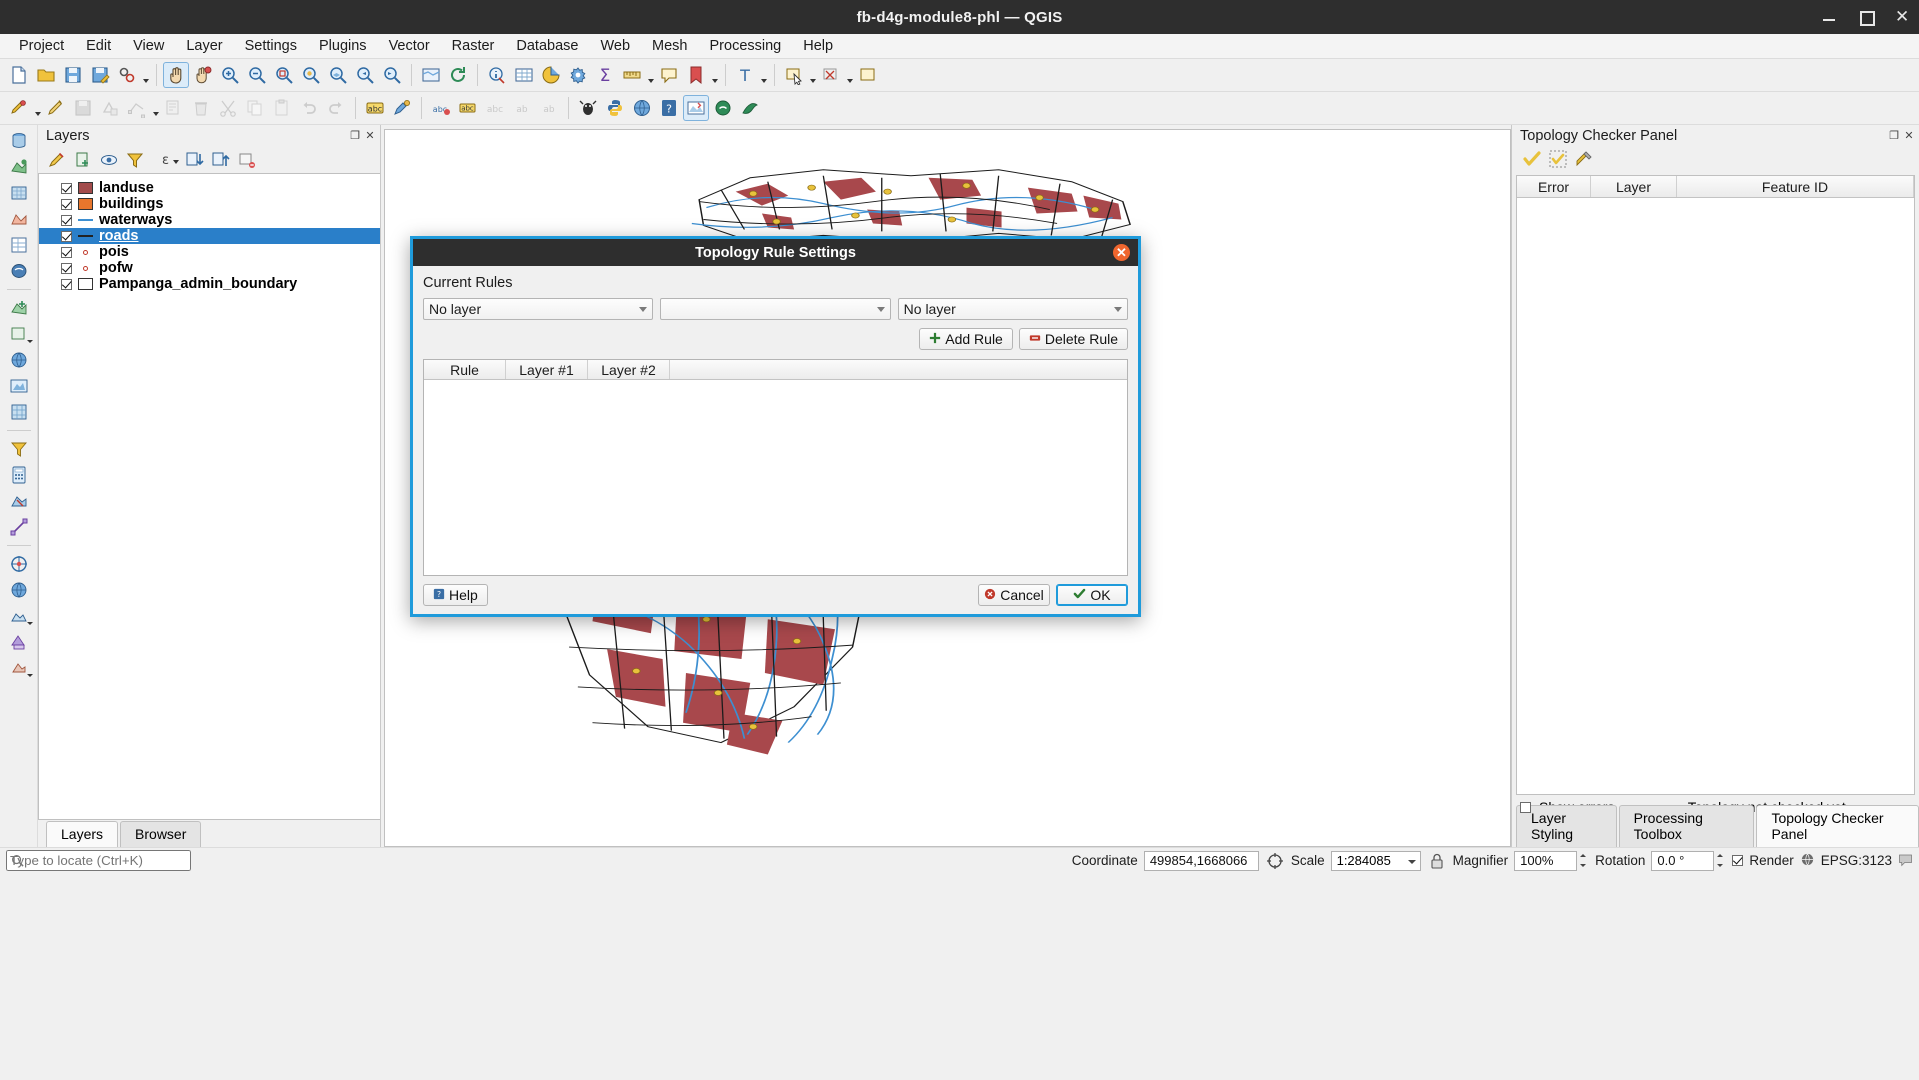 The image size is (1919, 1080). I want to click on menu-project: Project, so click(41, 46).